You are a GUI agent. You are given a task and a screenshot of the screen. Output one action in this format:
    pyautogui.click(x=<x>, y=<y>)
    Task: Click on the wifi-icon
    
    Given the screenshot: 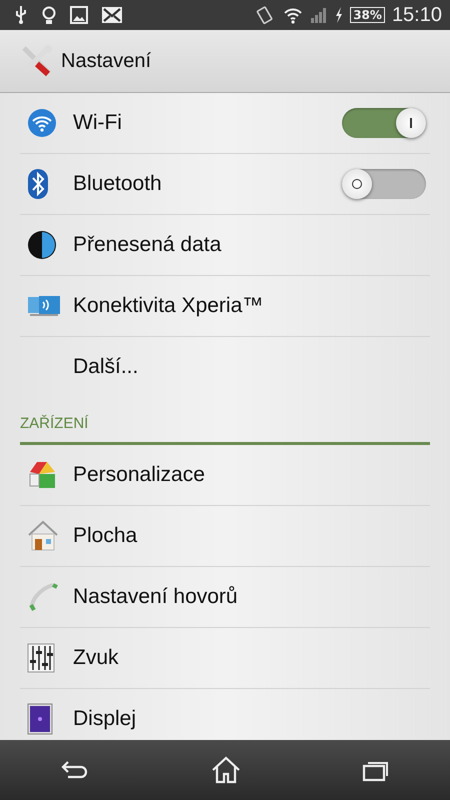 What is the action you would take?
    pyautogui.click(x=42, y=123)
    